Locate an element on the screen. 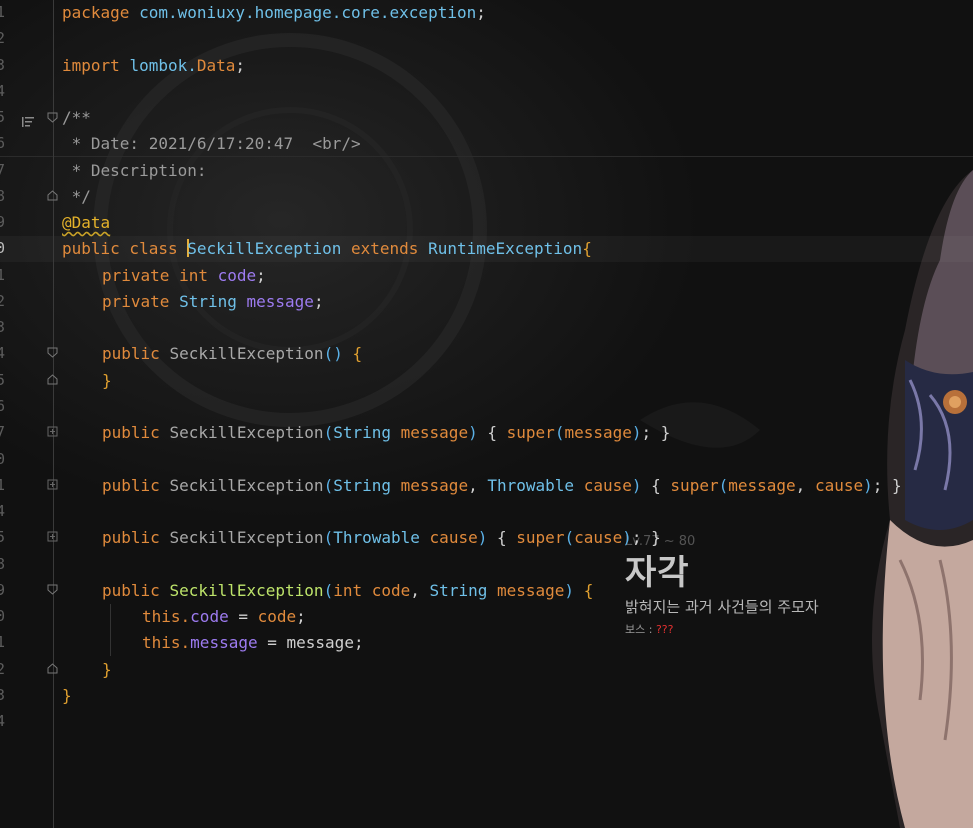 The height and width of the screenshot is (828, 973). code-line: * Description: is located at coordinates (134, 170).